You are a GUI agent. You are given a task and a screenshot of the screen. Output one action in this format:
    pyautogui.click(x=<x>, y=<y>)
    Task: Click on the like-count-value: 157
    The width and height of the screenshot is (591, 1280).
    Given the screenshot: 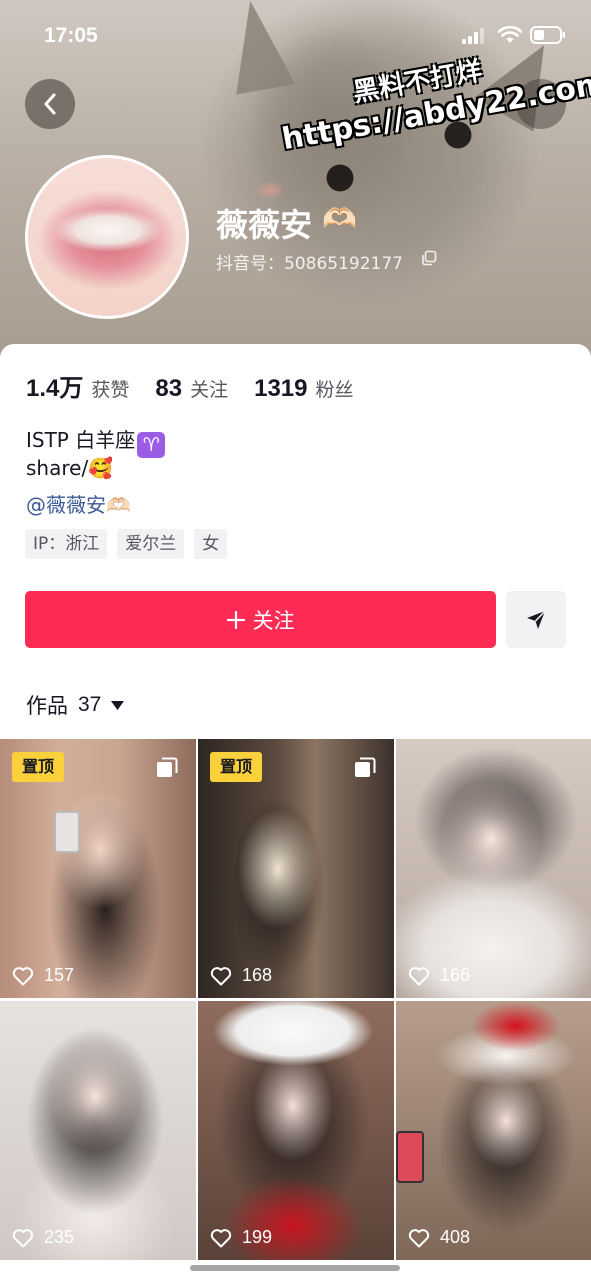 What is the action you would take?
    pyautogui.click(x=59, y=975)
    